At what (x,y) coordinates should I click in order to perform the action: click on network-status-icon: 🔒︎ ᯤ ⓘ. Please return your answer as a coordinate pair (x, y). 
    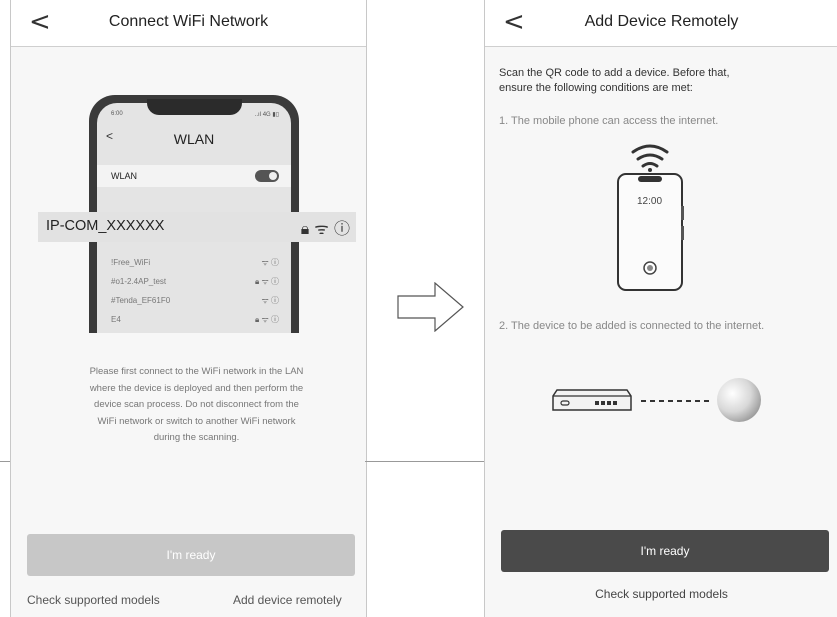
    Looking at the image, I should click on (325, 228).